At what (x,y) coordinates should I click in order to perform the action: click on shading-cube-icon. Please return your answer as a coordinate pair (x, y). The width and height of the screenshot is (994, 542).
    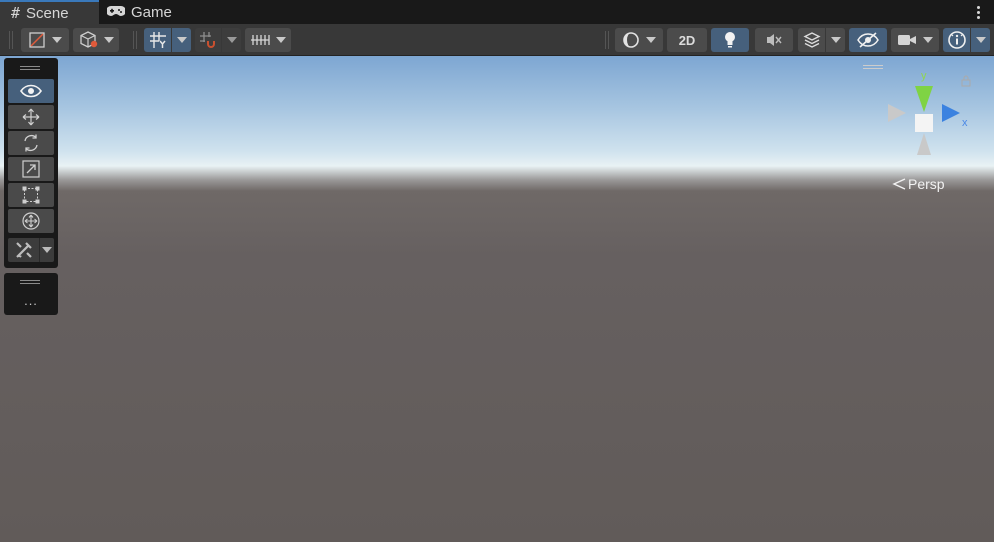
    Looking at the image, I should click on (88, 39).